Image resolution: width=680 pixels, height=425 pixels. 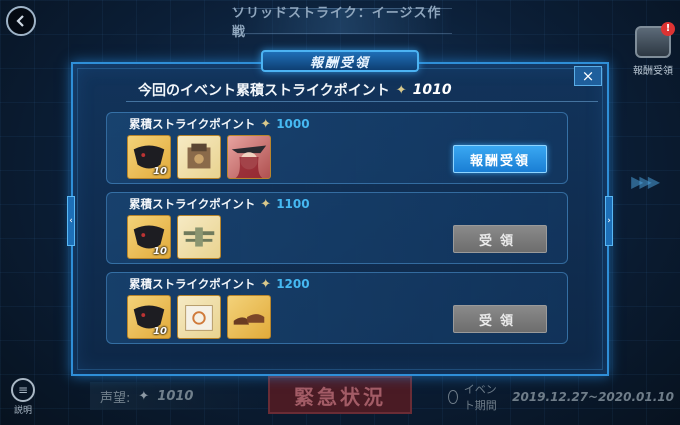 I want to click on arrows-right-icon: ▶▶▶, so click(x=645, y=181).